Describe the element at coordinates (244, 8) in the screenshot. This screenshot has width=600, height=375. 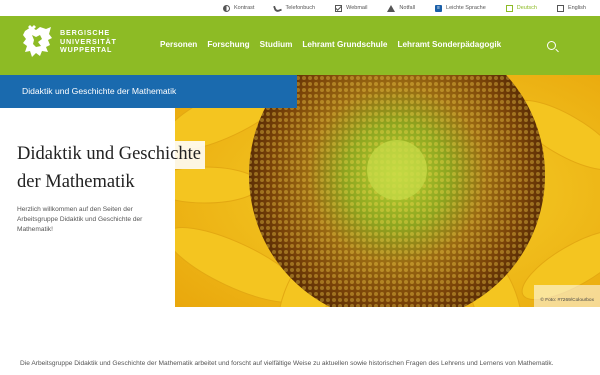
I see `utility-label: Kontrast` at that location.